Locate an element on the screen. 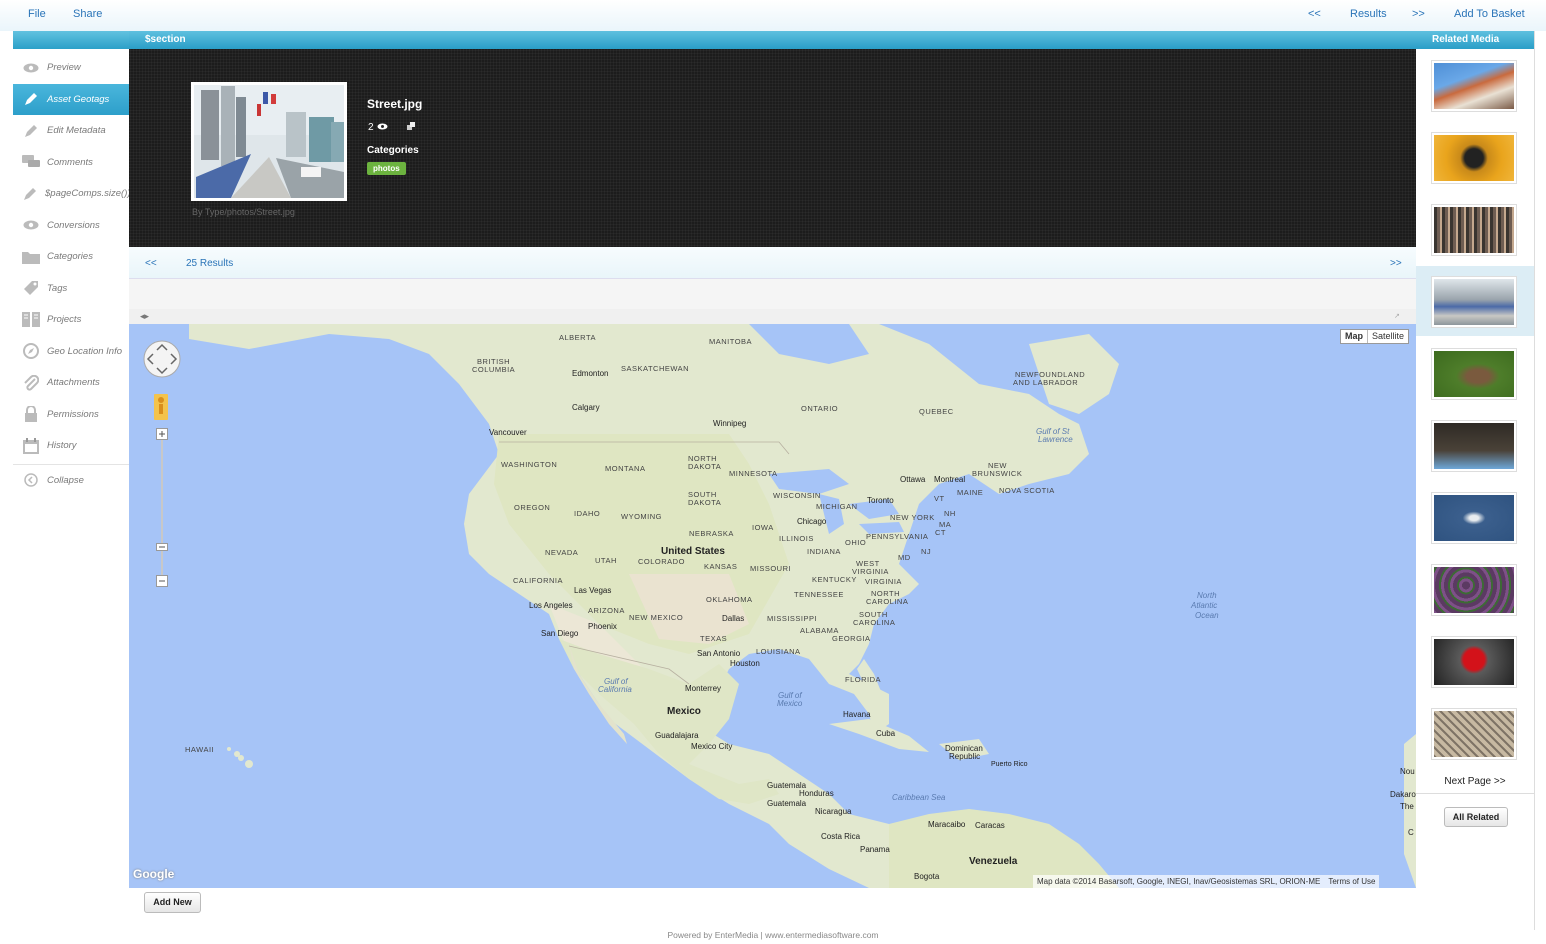 The width and height of the screenshot is (1546, 944). sidebar-item-label: $pageComps.size()) is located at coordinates (88, 194).